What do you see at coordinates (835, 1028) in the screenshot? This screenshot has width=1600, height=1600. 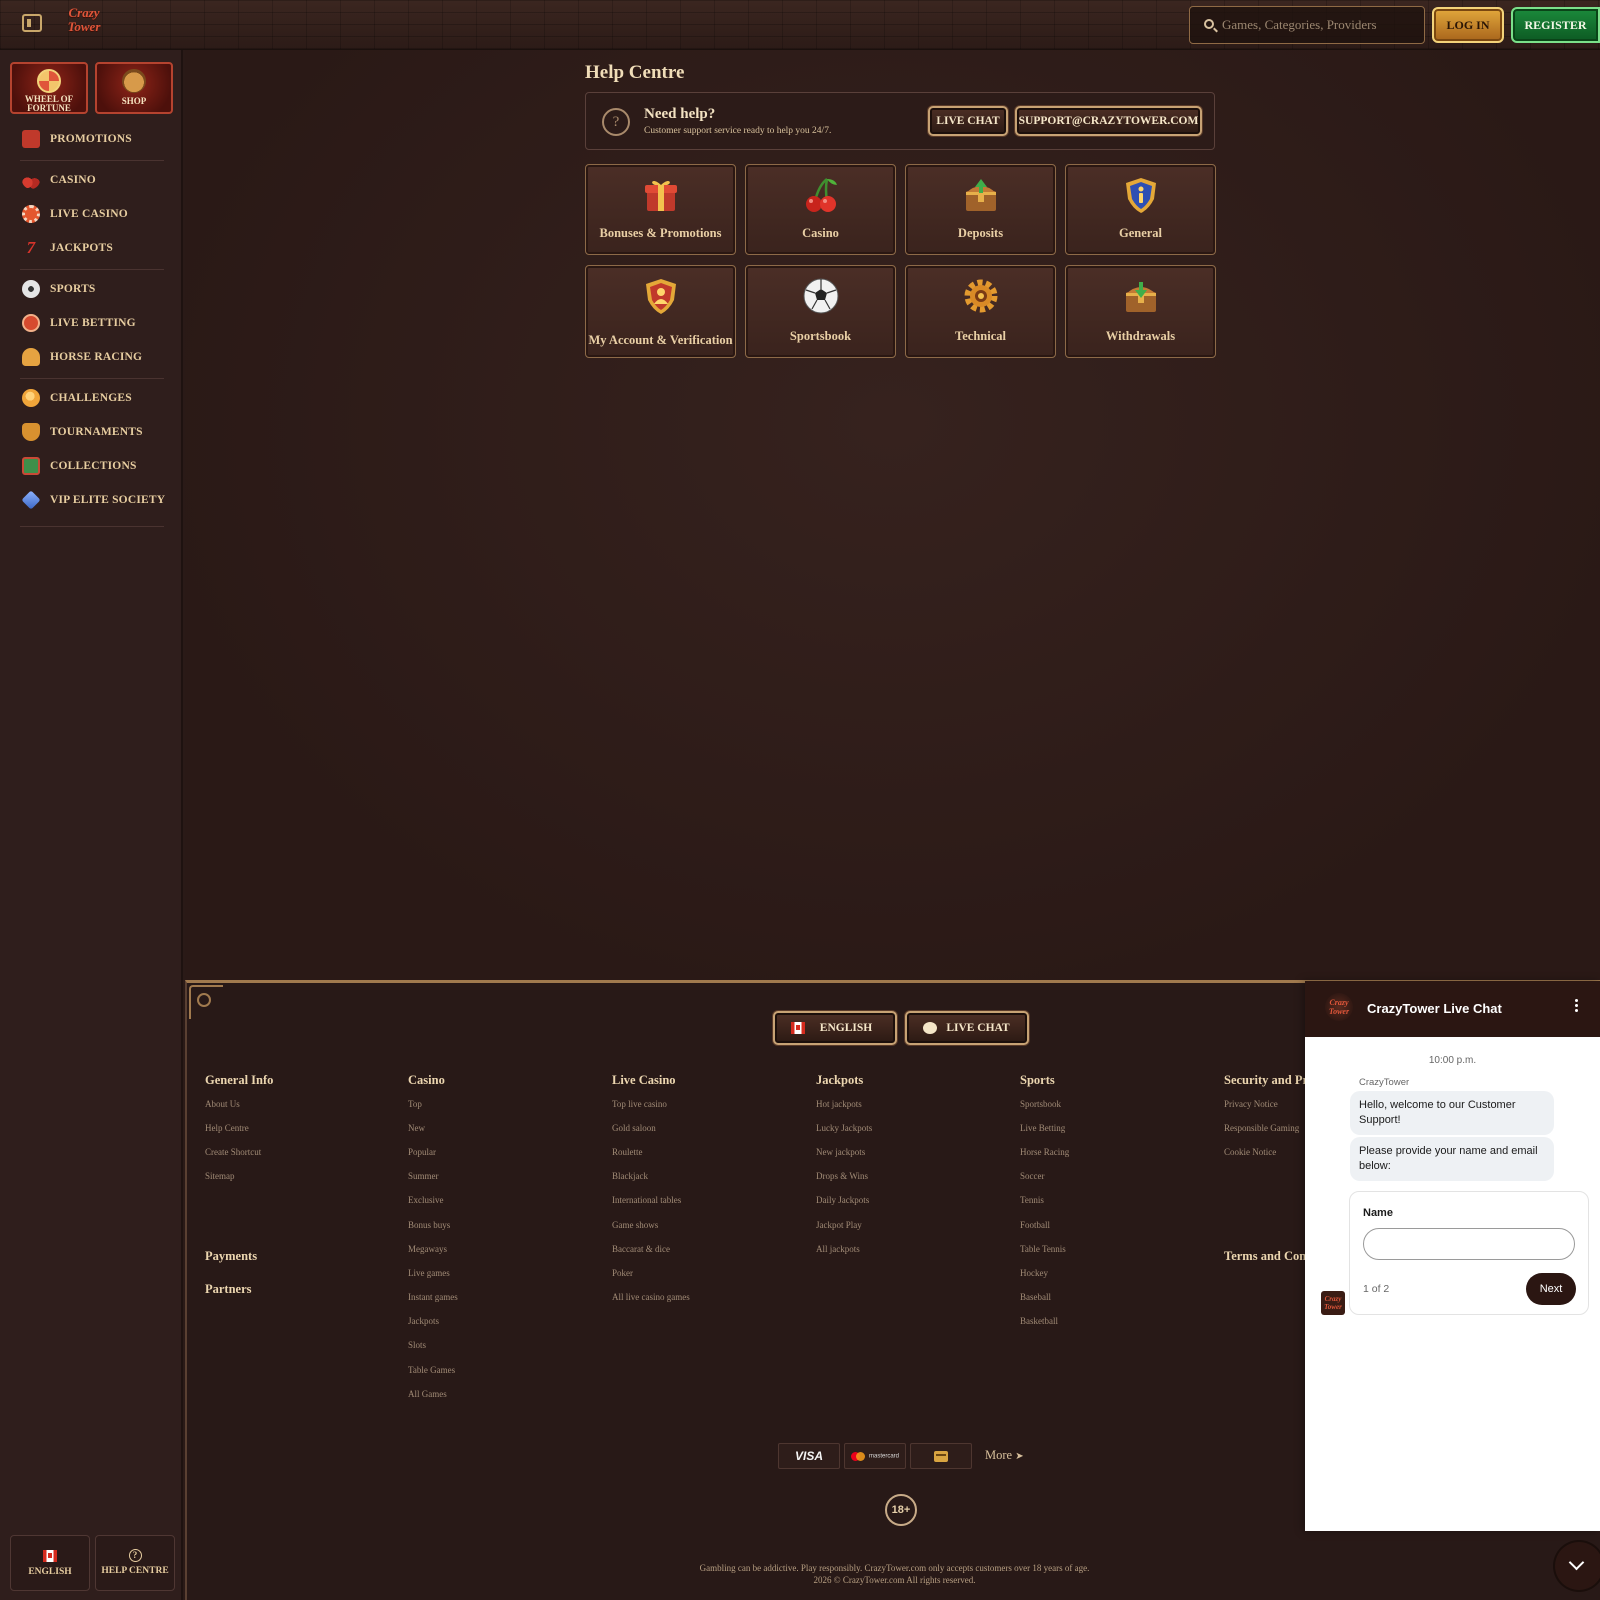 I see `footer-language-button: ENGLISH` at bounding box center [835, 1028].